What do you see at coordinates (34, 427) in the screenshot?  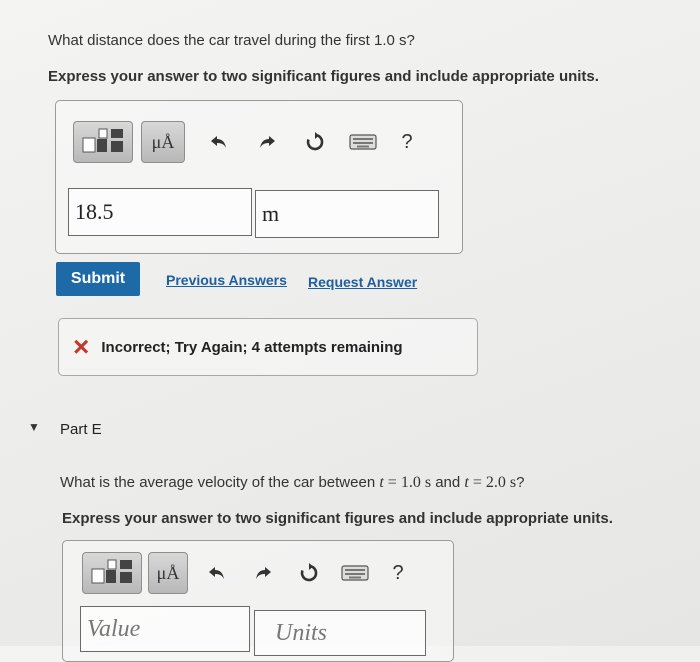 I see `collapse-triangle-icon: ▼` at bounding box center [34, 427].